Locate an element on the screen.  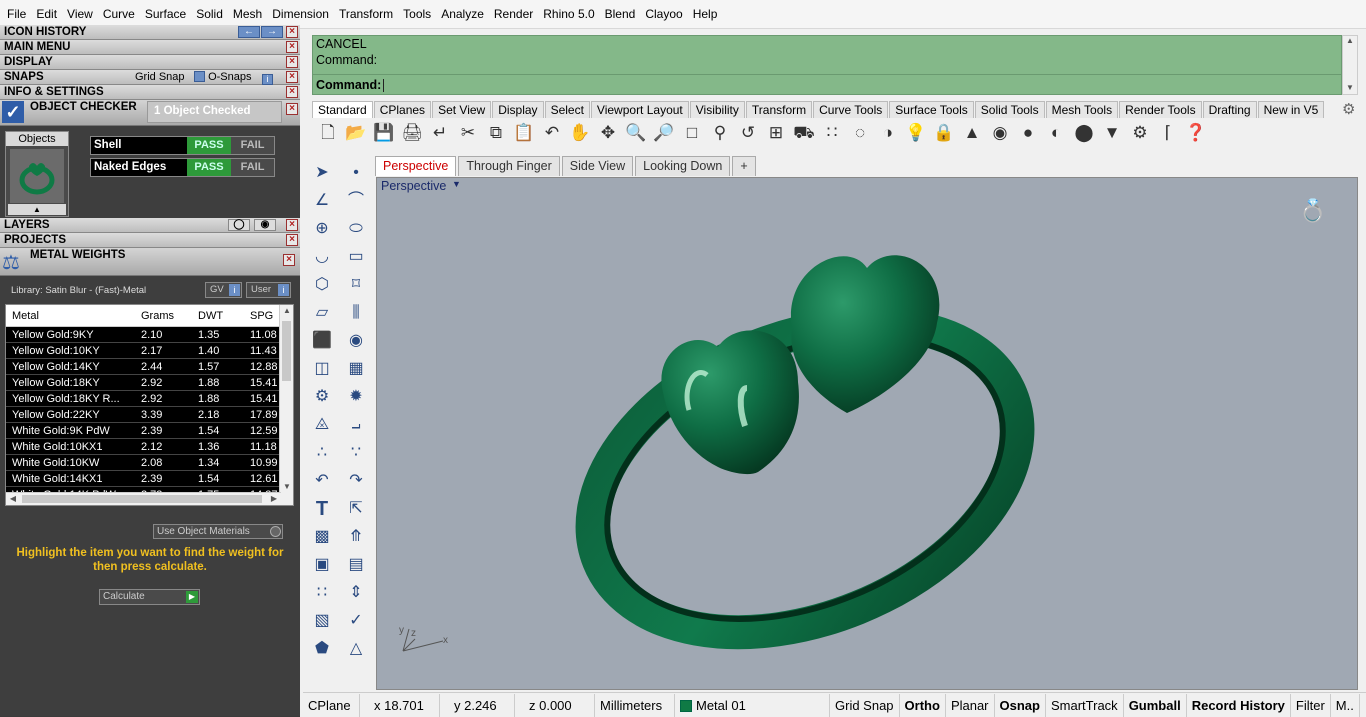
hide-icon: ◑ is located at coordinates (888, 133).